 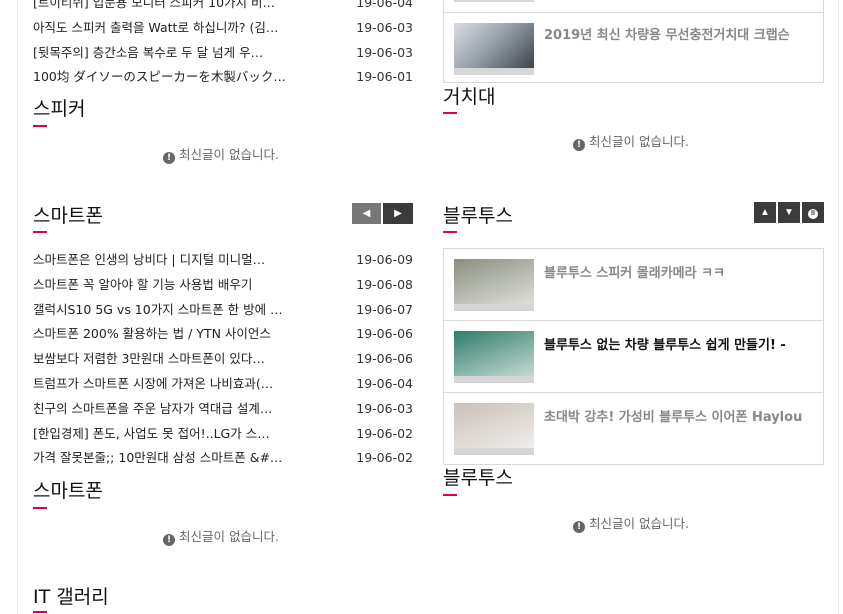 I want to click on bluetooth-card: 블루투스 없는 차량 블루투스 쉽게 만들기! -, so click(x=633, y=357).